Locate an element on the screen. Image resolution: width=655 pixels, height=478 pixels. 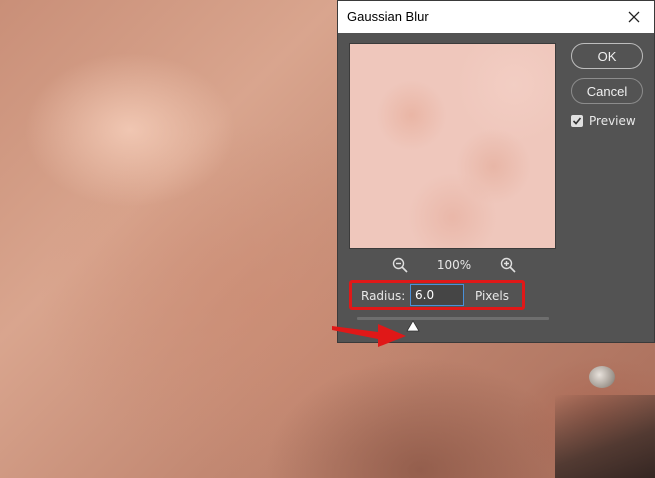
zoom-controls: 100% is located at coordinates (452, 265).